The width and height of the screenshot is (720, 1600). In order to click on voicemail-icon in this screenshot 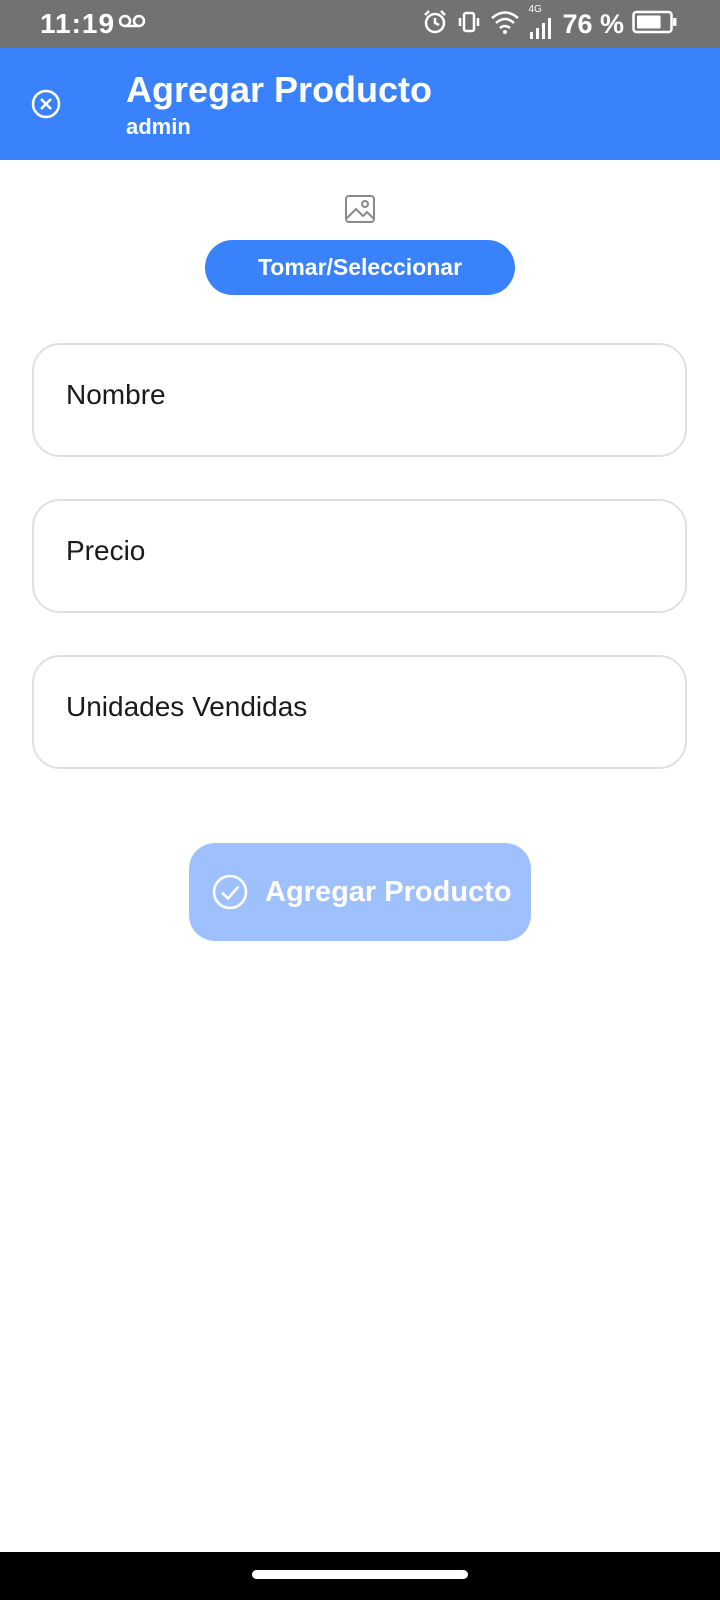, I will do `click(132, 23)`.